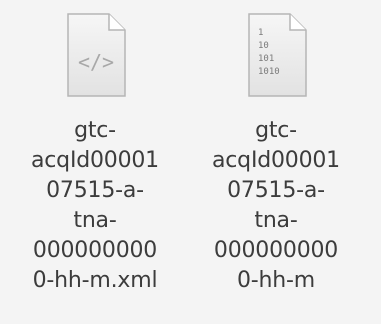  What do you see at coordinates (263, 46) in the screenshot?
I see `svg-text: 10` at bounding box center [263, 46].